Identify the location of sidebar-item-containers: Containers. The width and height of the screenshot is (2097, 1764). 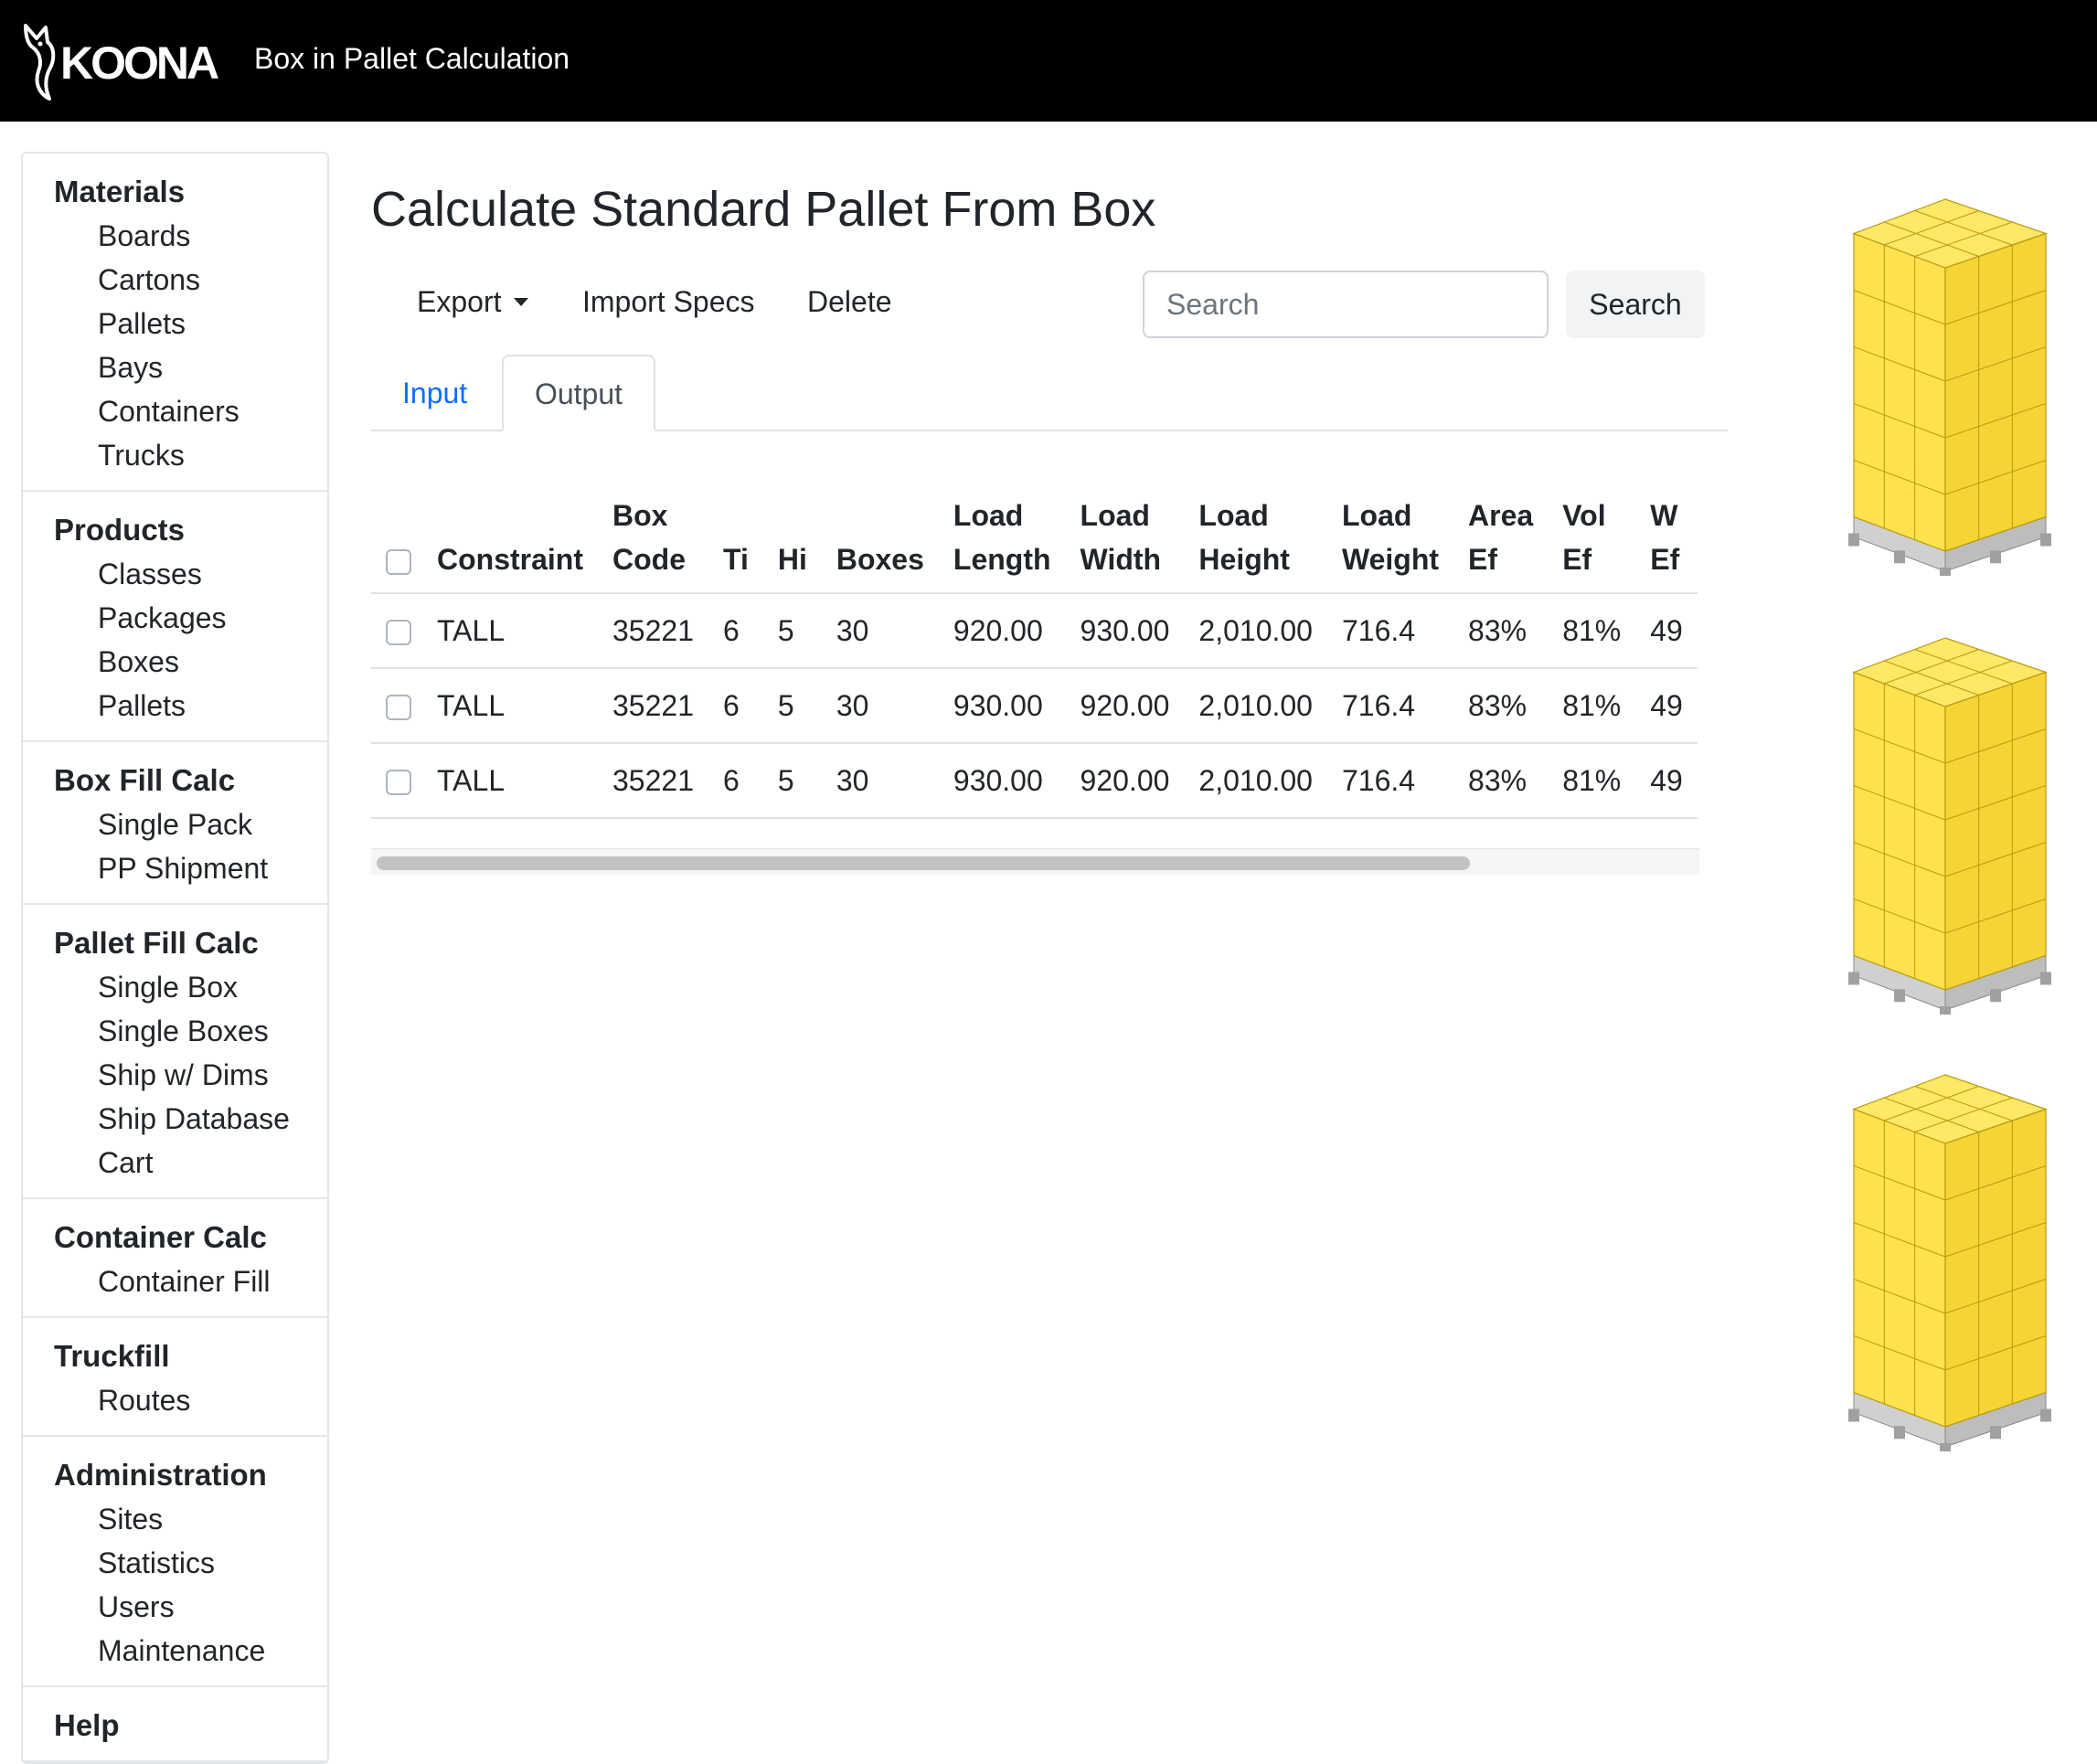
(190, 411).